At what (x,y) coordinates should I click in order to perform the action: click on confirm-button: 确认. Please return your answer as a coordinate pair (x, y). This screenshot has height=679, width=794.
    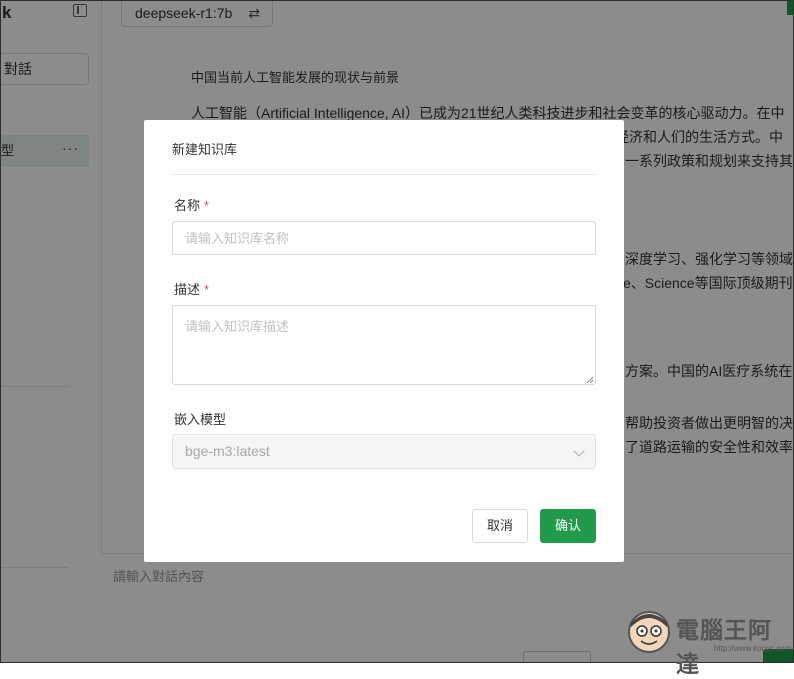
    Looking at the image, I should click on (568, 526).